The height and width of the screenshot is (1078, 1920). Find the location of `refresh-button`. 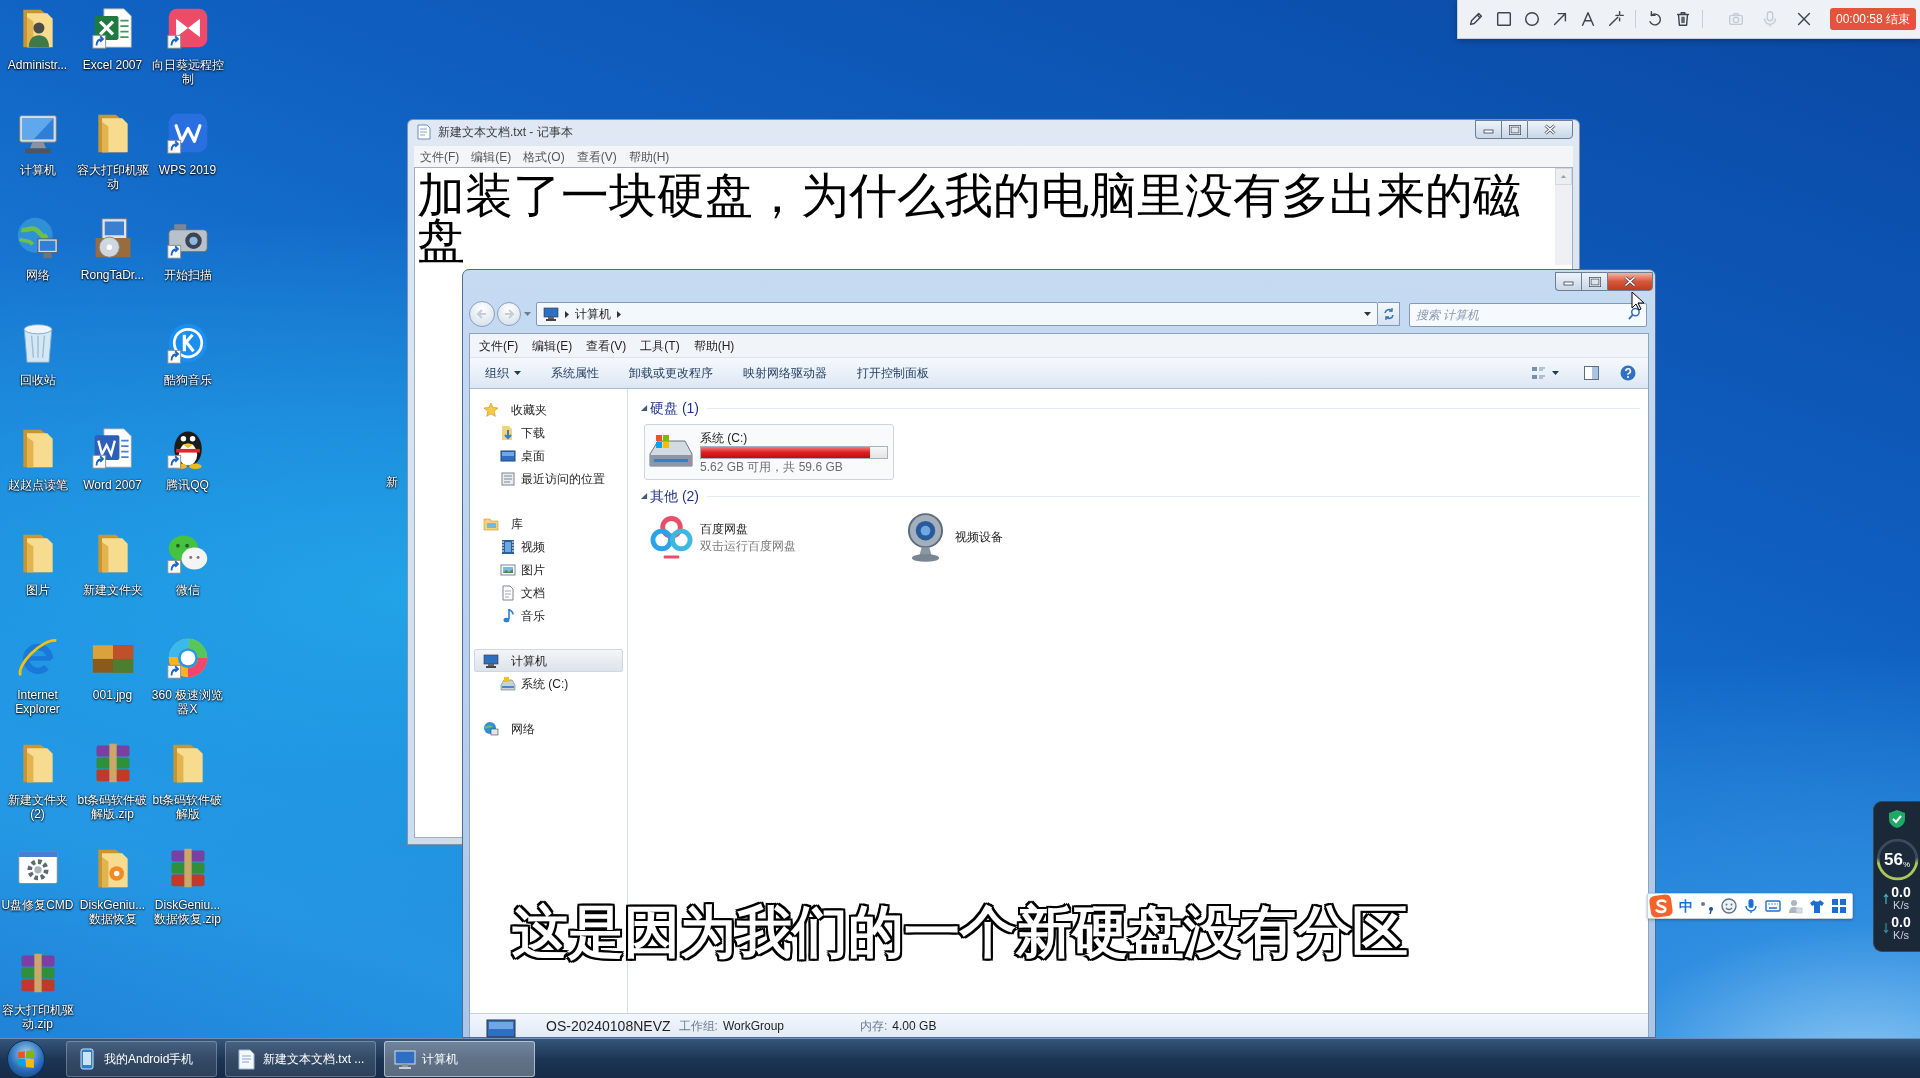

refresh-button is located at coordinates (1389, 314).